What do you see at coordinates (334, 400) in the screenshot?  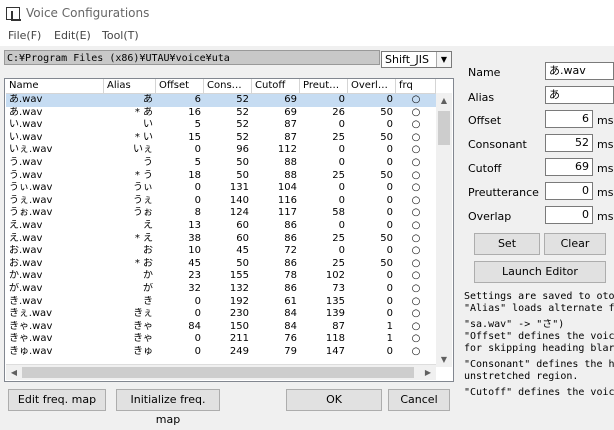 I see `ok-button: OK` at bounding box center [334, 400].